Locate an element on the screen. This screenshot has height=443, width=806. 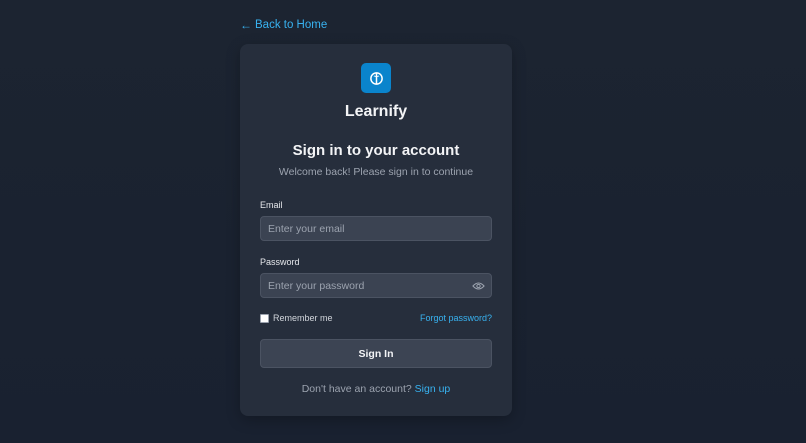
signup-prompt: Don't have an account? Sign up is located at coordinates (376, 389).